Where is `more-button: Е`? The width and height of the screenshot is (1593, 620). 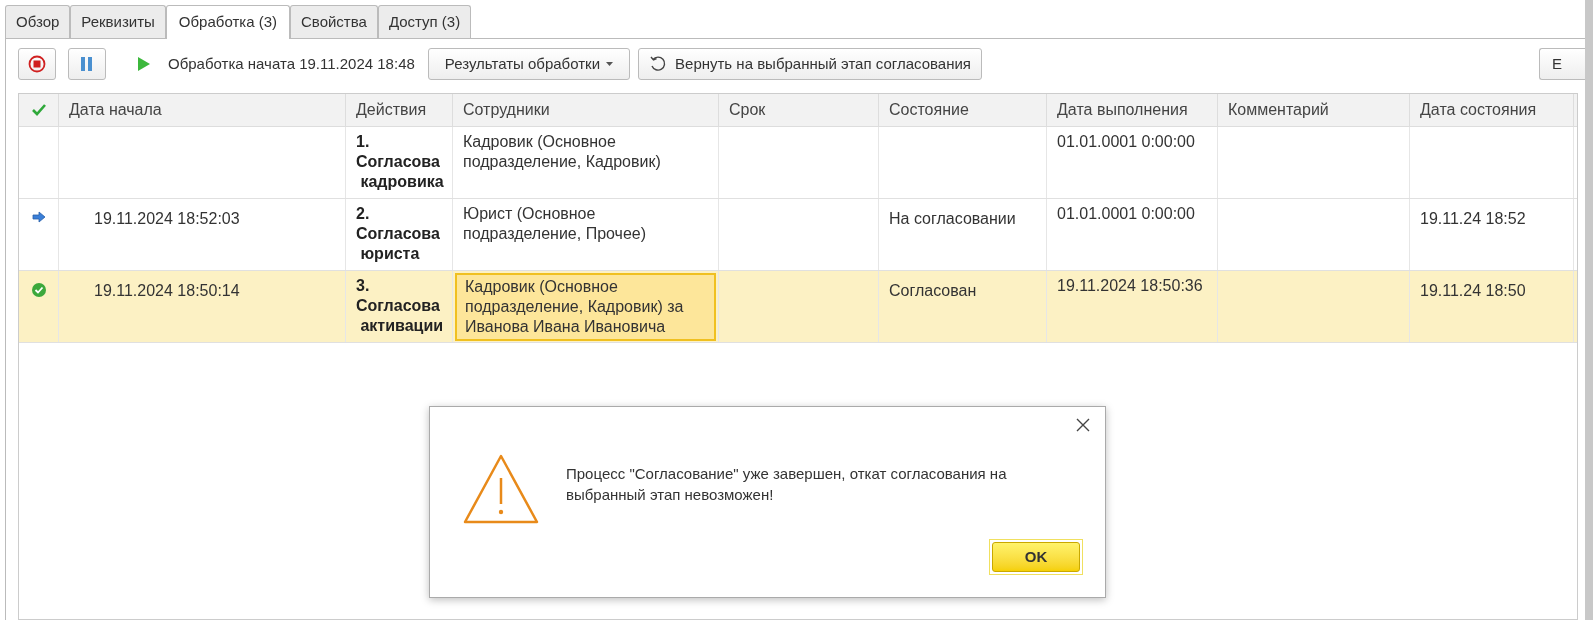
more-button: Е is located at coordinates (1562, 64).